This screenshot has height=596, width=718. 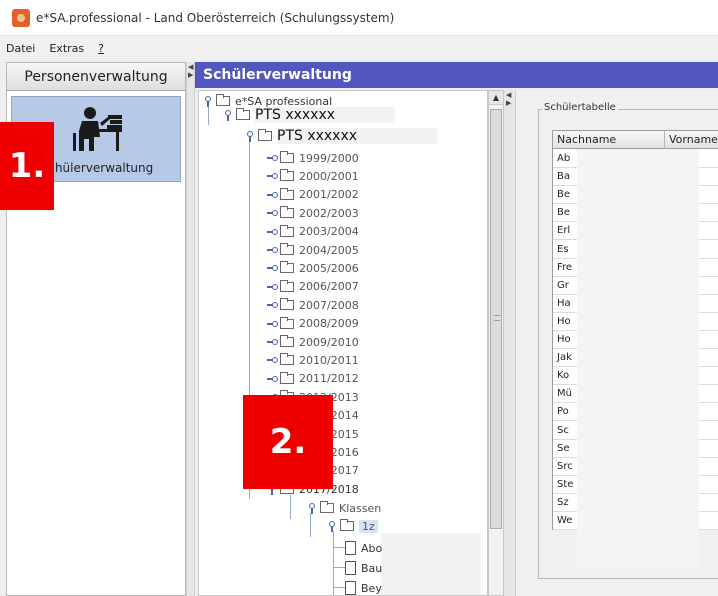 What do you see at coordinates (352, 526) in the screenshot?
I see `tree-node-class-1z: 1z` at bounding box center [352, 526].